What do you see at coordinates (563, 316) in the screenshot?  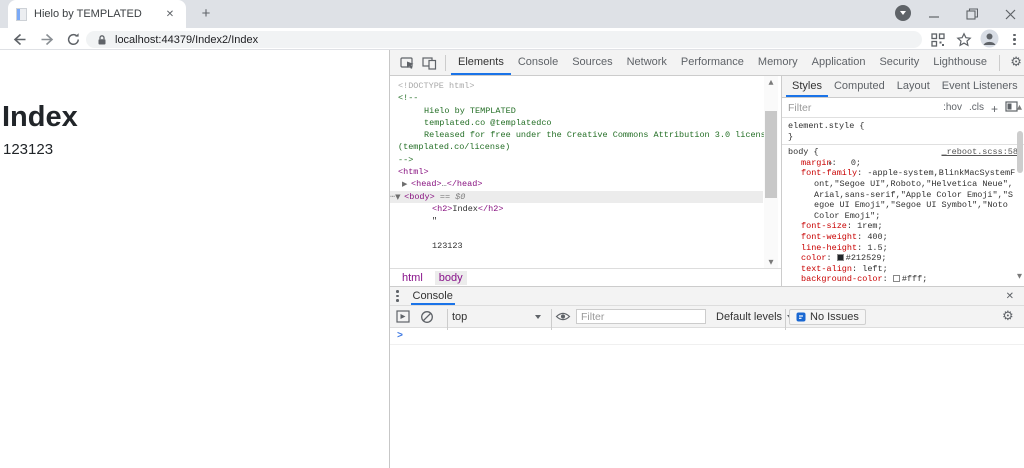 I see `live-expression-eye-icon` at bounding box center [563, 316].